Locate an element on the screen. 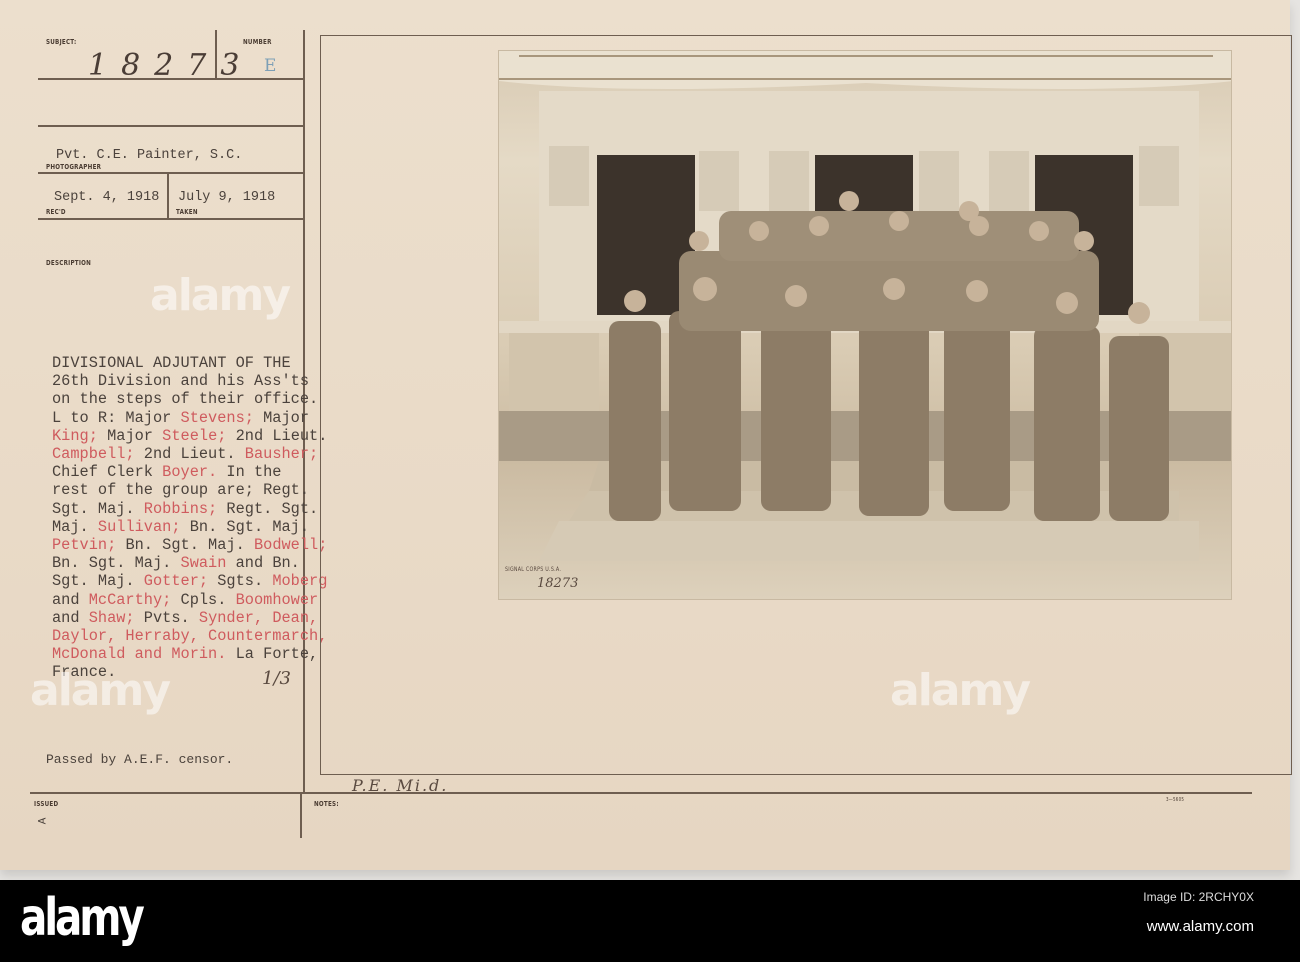  description-segment: La Forte, is located at coordinates (272, 654).